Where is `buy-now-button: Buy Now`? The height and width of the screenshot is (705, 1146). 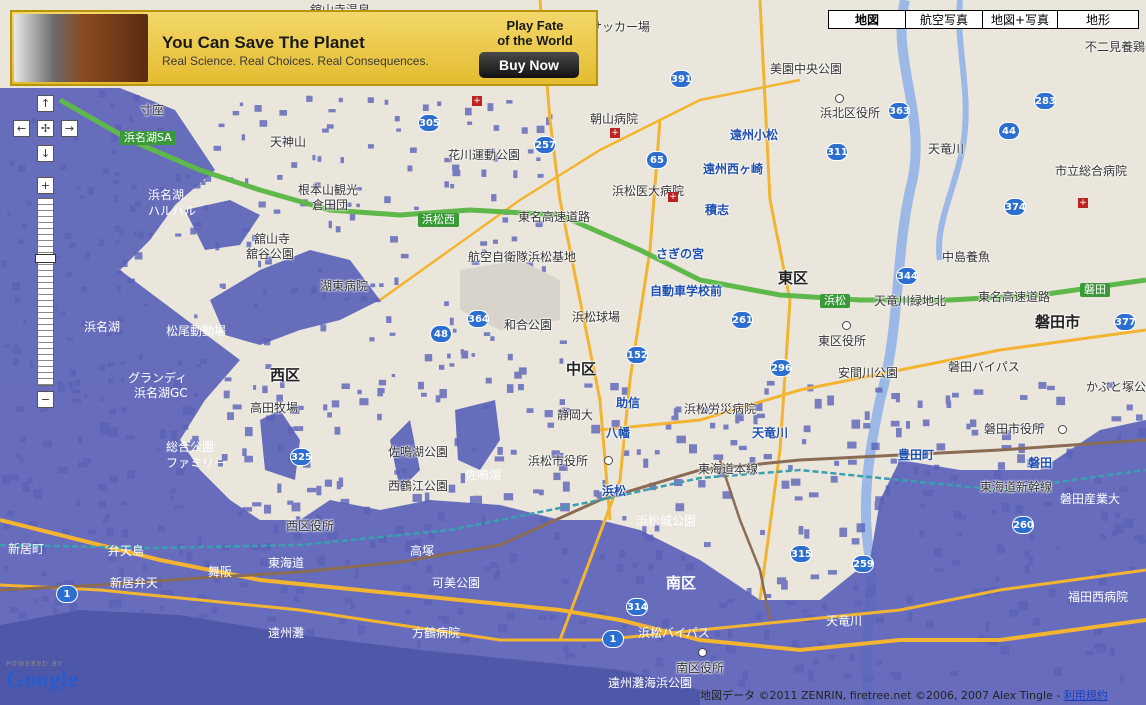
buy-now-button: Buy Now is located at coordinates (529, 65).